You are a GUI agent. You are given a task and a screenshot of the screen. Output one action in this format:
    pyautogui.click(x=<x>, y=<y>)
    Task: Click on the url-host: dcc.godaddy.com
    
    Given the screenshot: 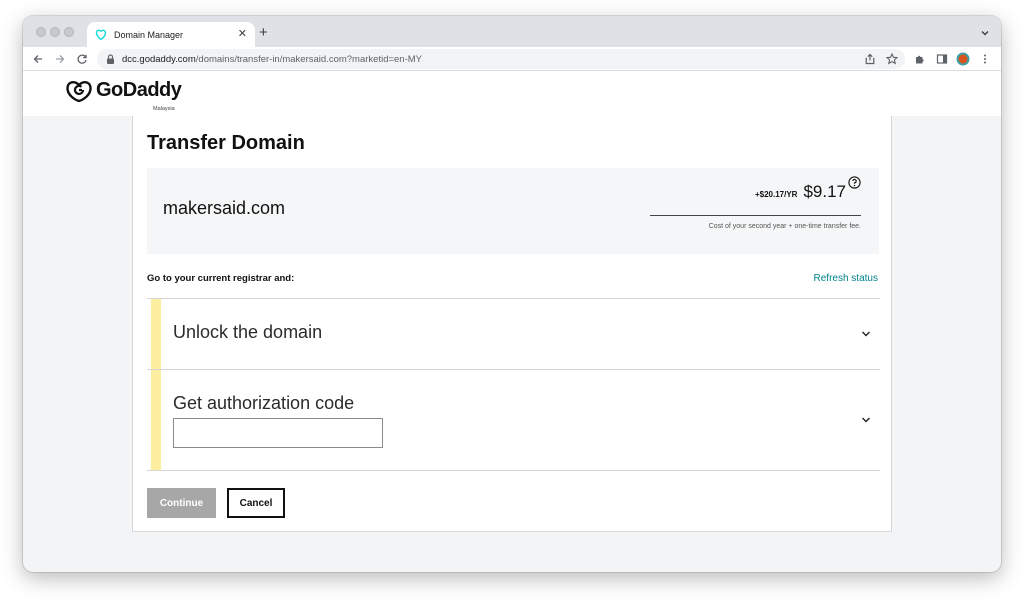 What is the action you would take?
    pyautogui.click(x=159, y=59)
    